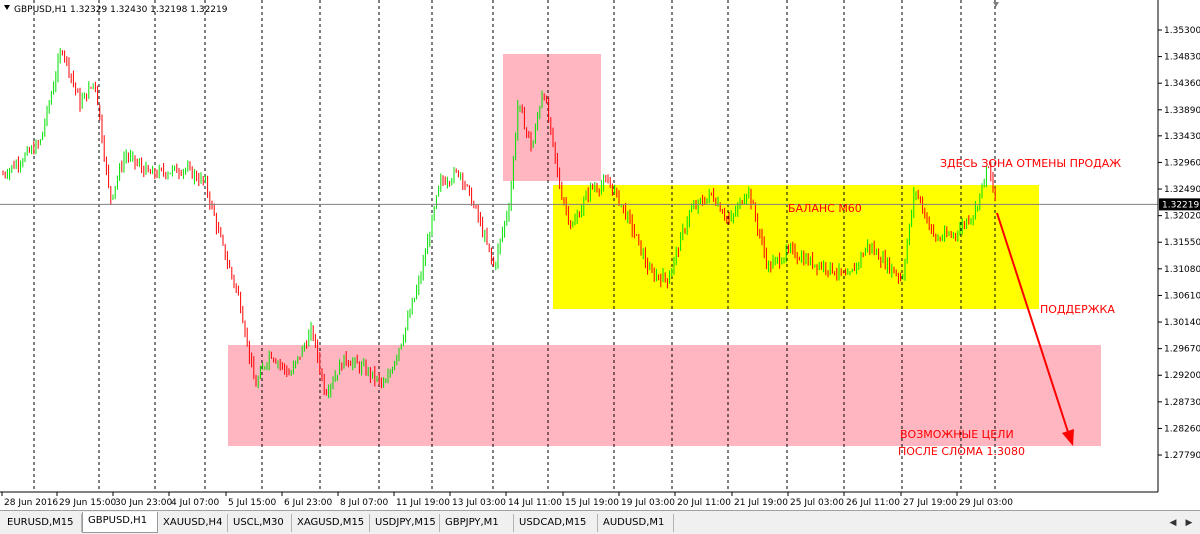  I want to click on time-label: 13 Jul 03:00, so click(479, 503).